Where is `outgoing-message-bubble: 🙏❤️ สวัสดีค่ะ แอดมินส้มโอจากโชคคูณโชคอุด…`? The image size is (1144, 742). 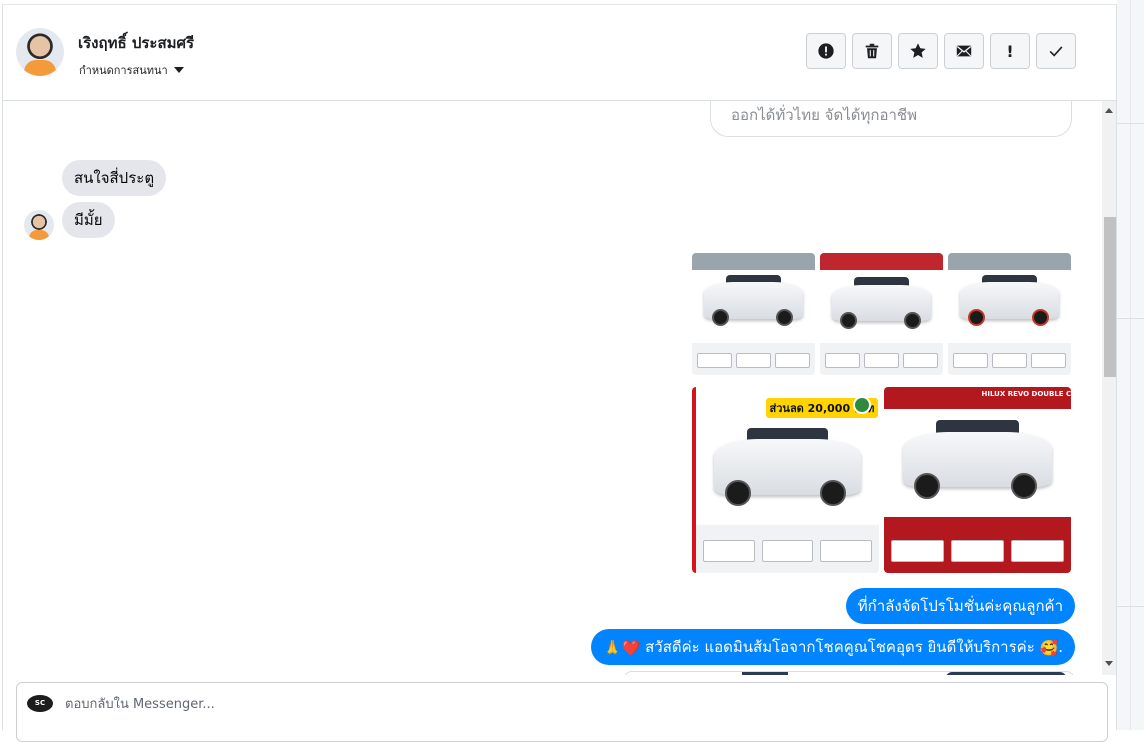
outgoing-message-bubble: 🙏❤️ สวัสดีค่ะ แอดมินส้มโอจากโชคคูณโชคอุด… is located at coordinates (833, 647).